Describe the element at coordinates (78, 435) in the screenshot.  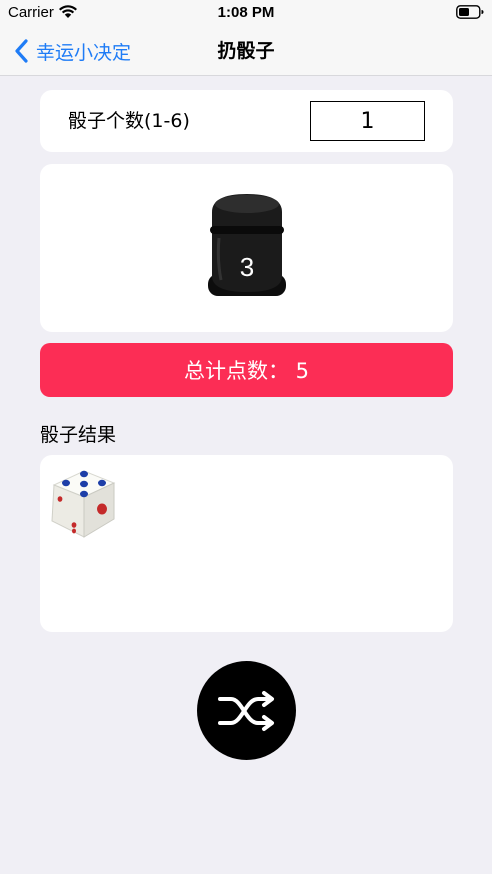
I see `results-heading: 骰子结果` at that location.